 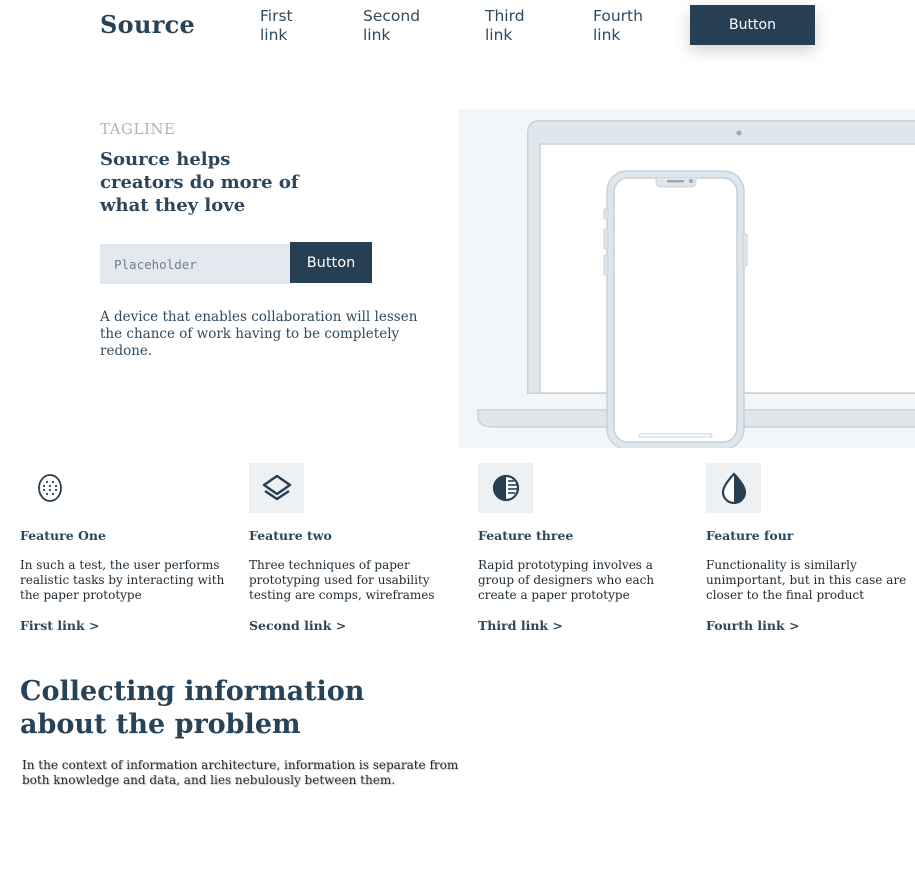 I want to click on dotted-circle-icon, so click(x=49, y=488).